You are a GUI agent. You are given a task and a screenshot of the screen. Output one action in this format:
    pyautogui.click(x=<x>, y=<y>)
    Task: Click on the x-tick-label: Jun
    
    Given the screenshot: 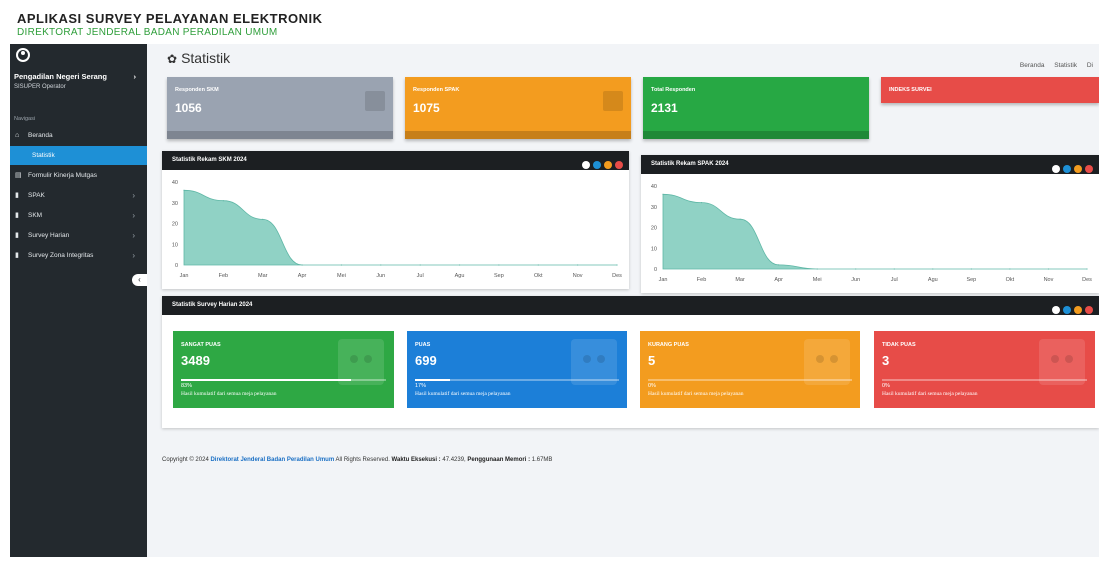 What is the action you would take?
    pyautogui.click(x=855, y=280)
    